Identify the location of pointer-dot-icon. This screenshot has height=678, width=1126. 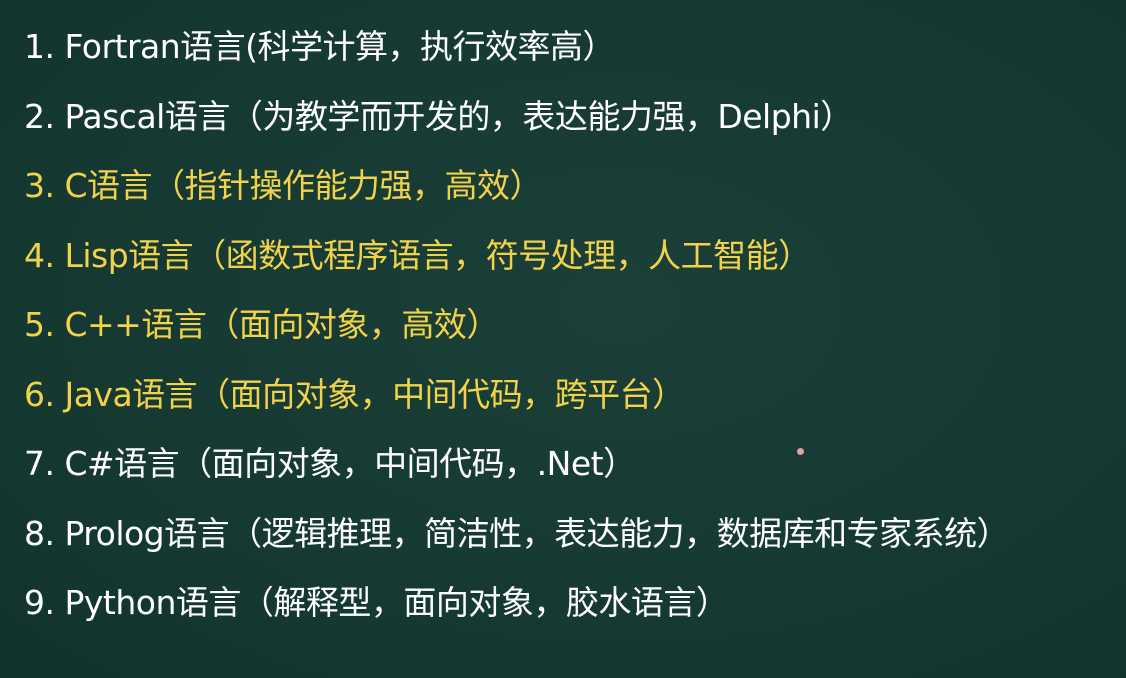
(800, 451).